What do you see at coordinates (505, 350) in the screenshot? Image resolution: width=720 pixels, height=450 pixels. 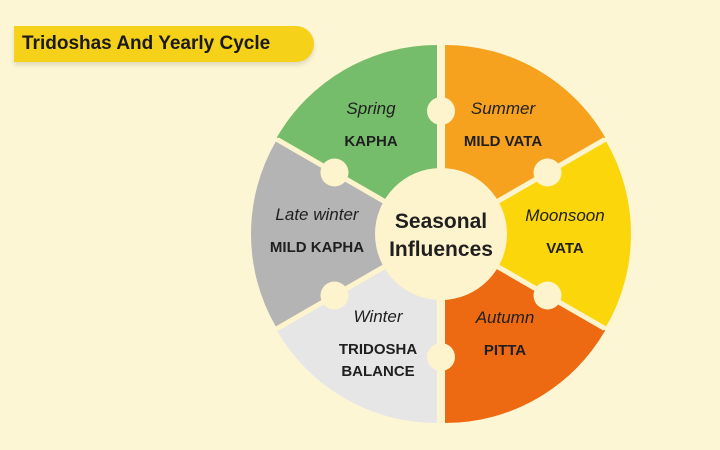 I see `dosha-label-autumn: PITTA` at bounding box center [505, 350].